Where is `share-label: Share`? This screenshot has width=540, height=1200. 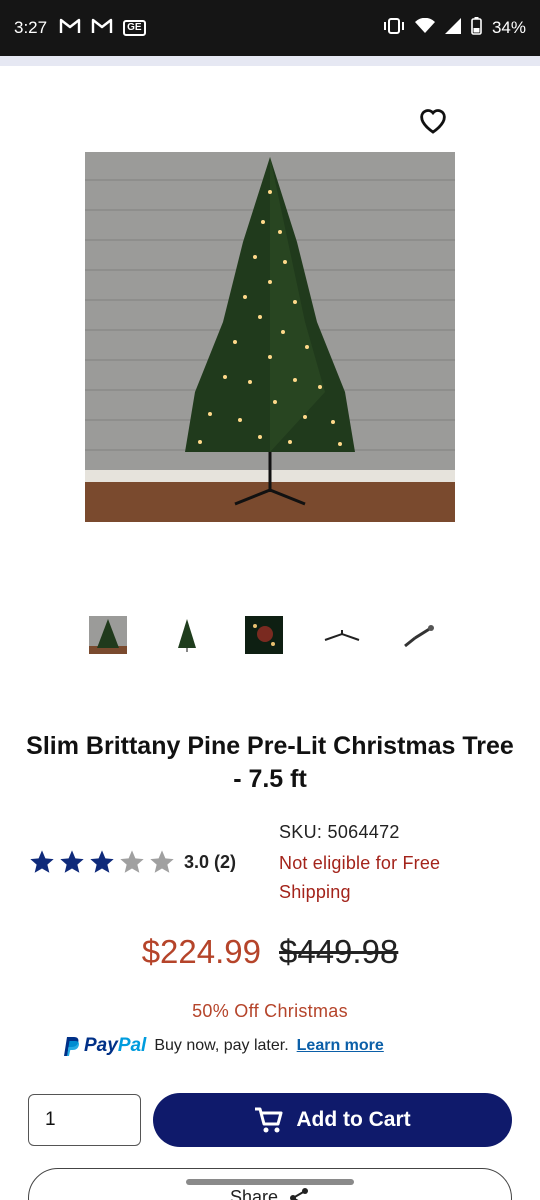
share-label: Share is located at coordinates (254, 1193).